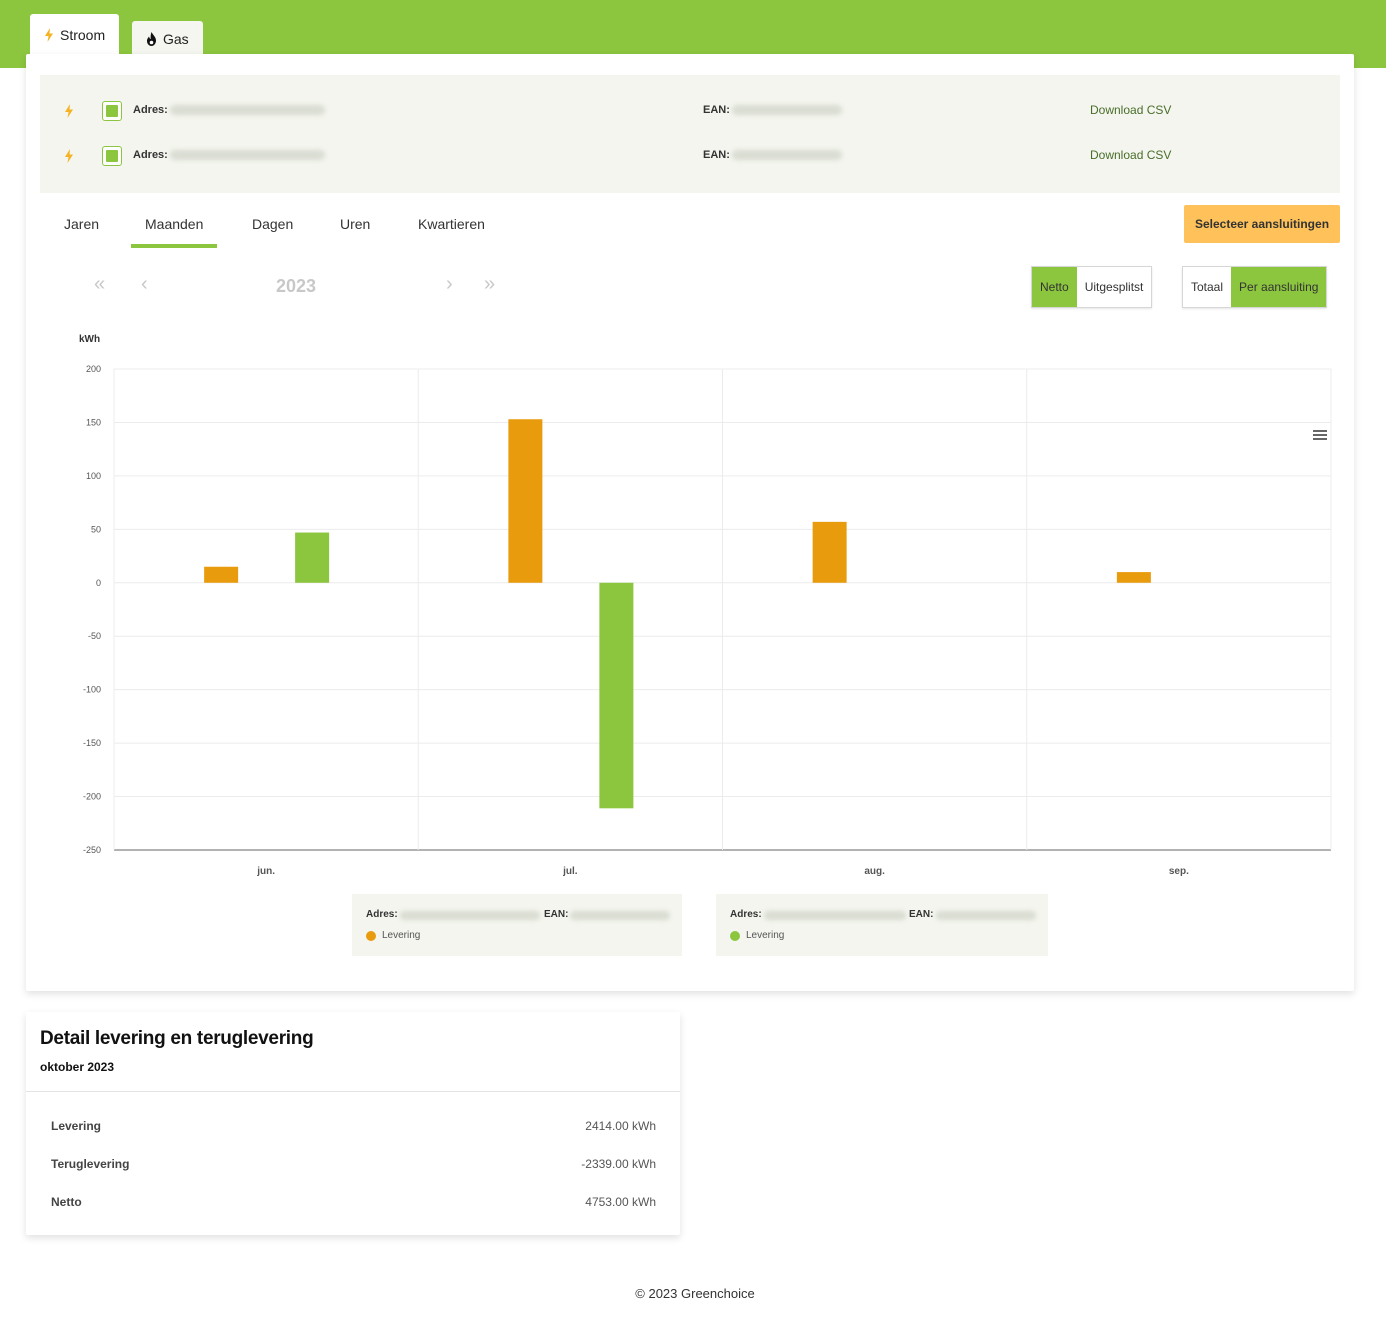  Describe the element at coordinates (176, 38) in the screenshot. I see `tab-gas-label: Gas` at that location.